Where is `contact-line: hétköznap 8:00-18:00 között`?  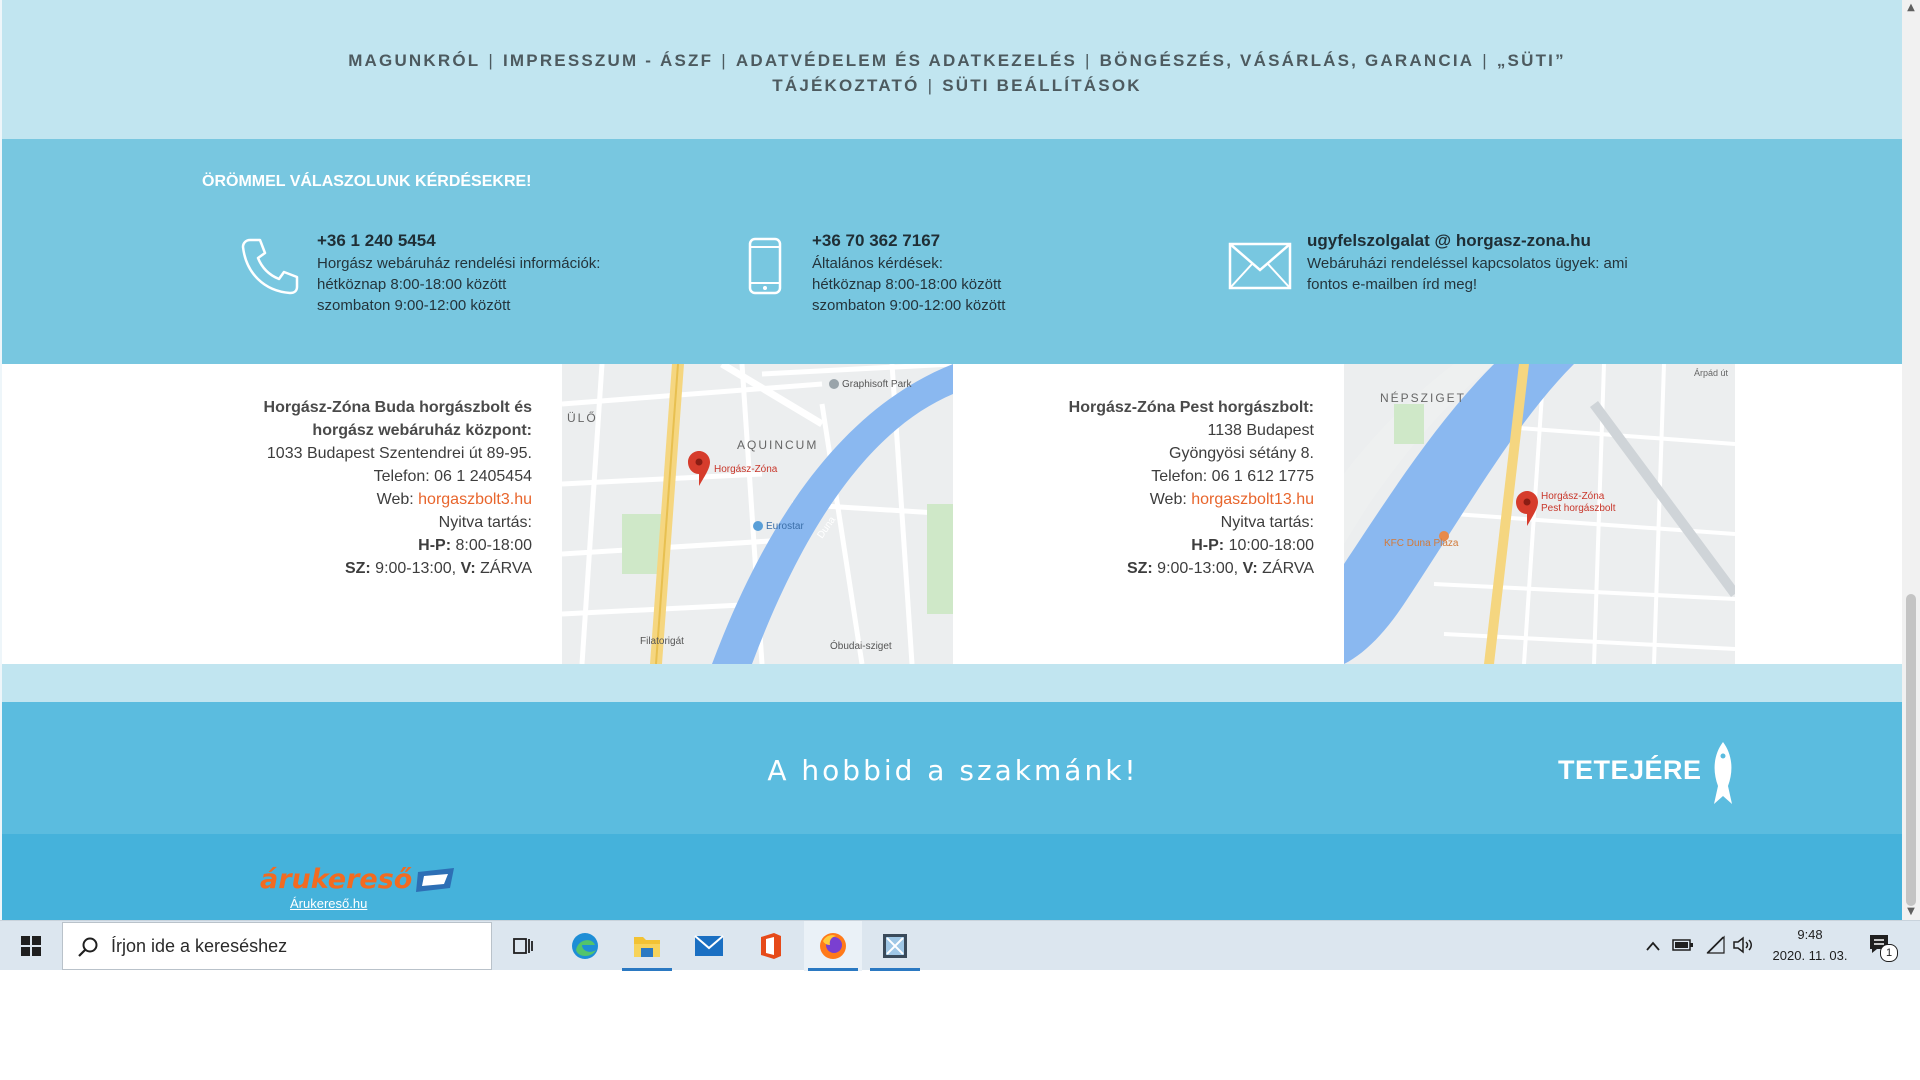
contact-line: hétköznap 8:00-18:00 között is located at coordinates (412, 284).